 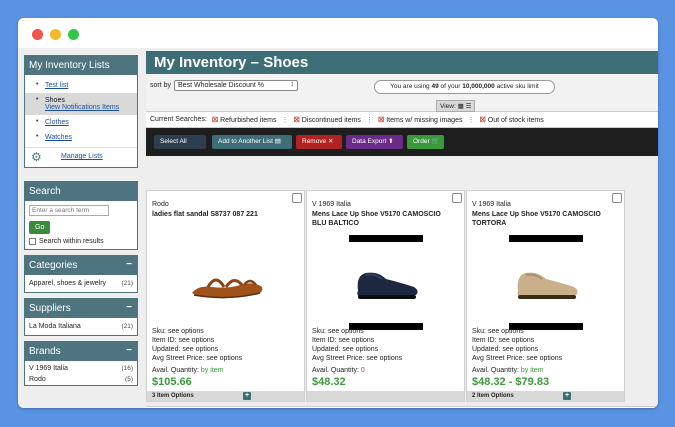 I want to click on sort-label: sort by, so click(x=161, y=85).